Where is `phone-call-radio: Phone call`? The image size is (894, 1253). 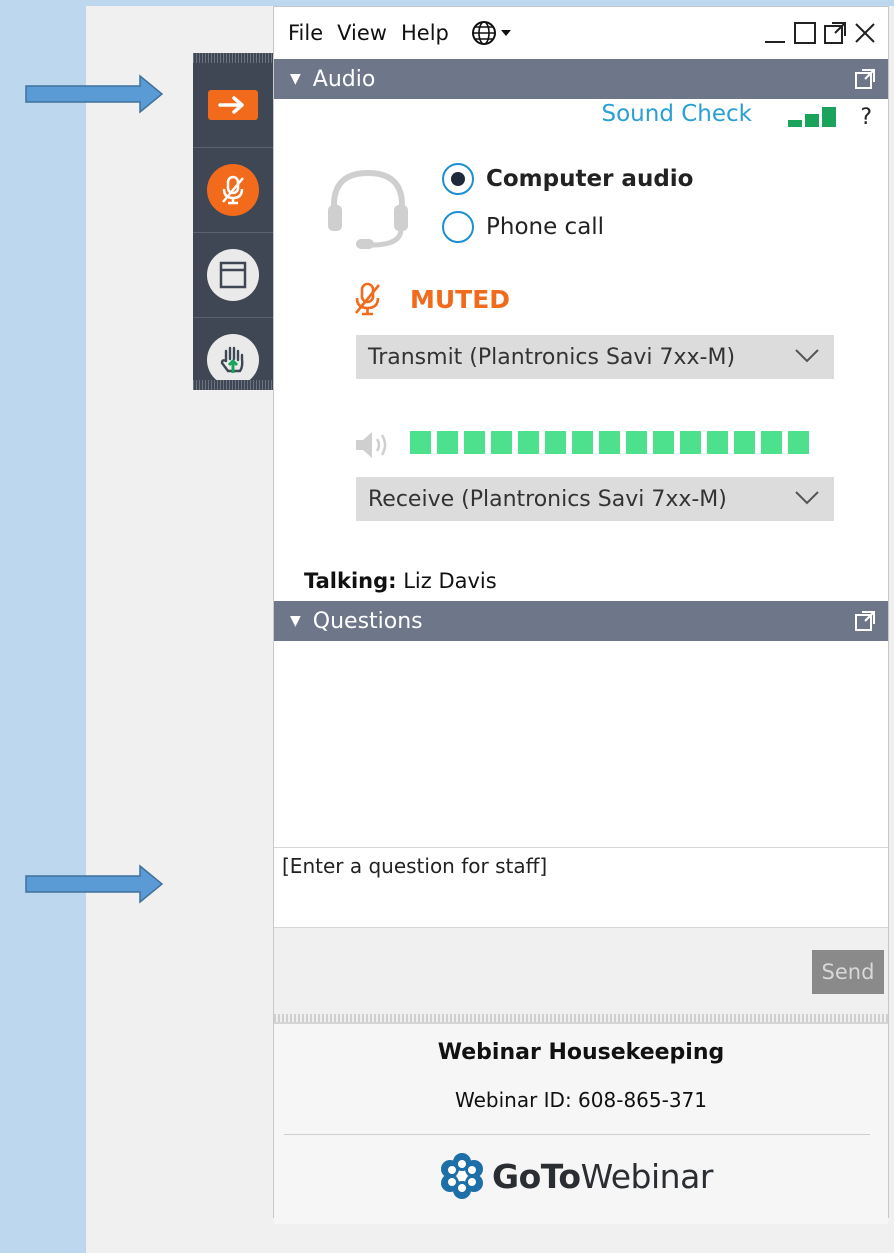 phone-call-radio: Phone call is located at coordinates (523, 227).